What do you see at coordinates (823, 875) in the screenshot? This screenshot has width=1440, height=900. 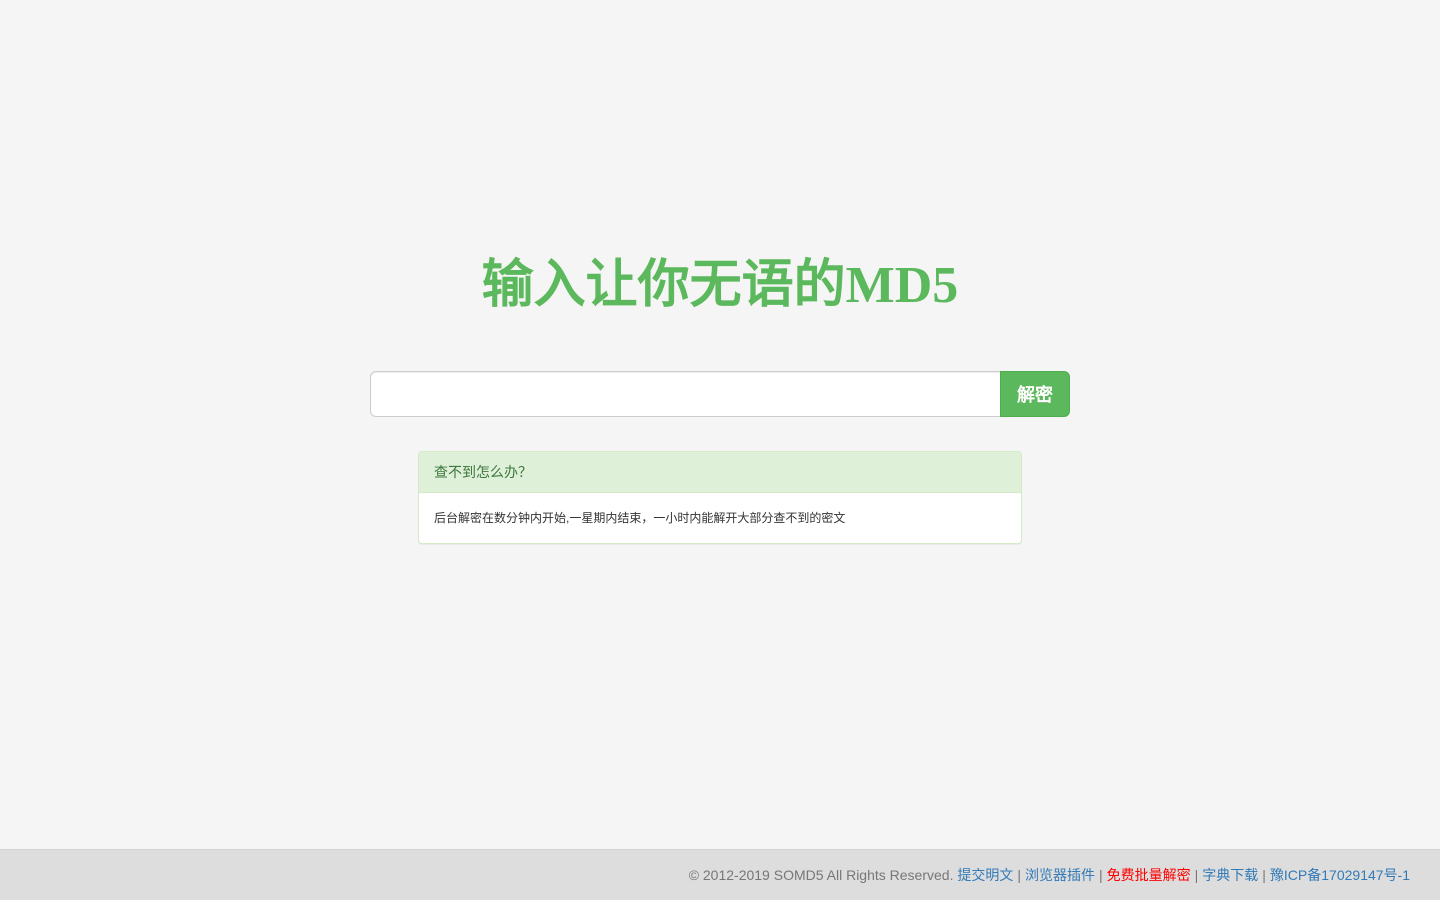 I see `copyright-text: © 2012-2019 SOMD5 All Rights Reserved.` at bounding box center [823, 875].